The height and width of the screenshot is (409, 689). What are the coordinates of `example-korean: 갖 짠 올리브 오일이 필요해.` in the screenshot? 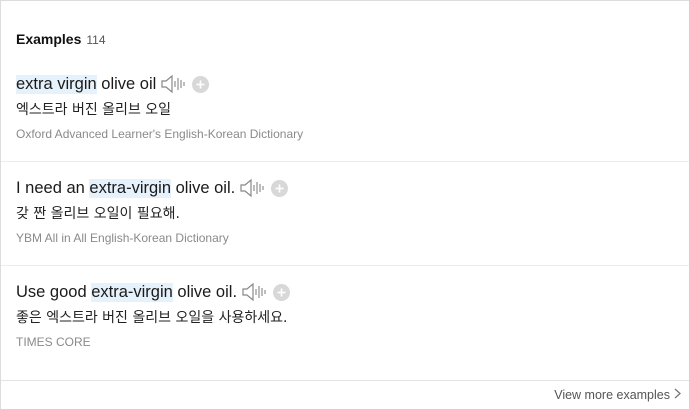 It's located at (98, 214).